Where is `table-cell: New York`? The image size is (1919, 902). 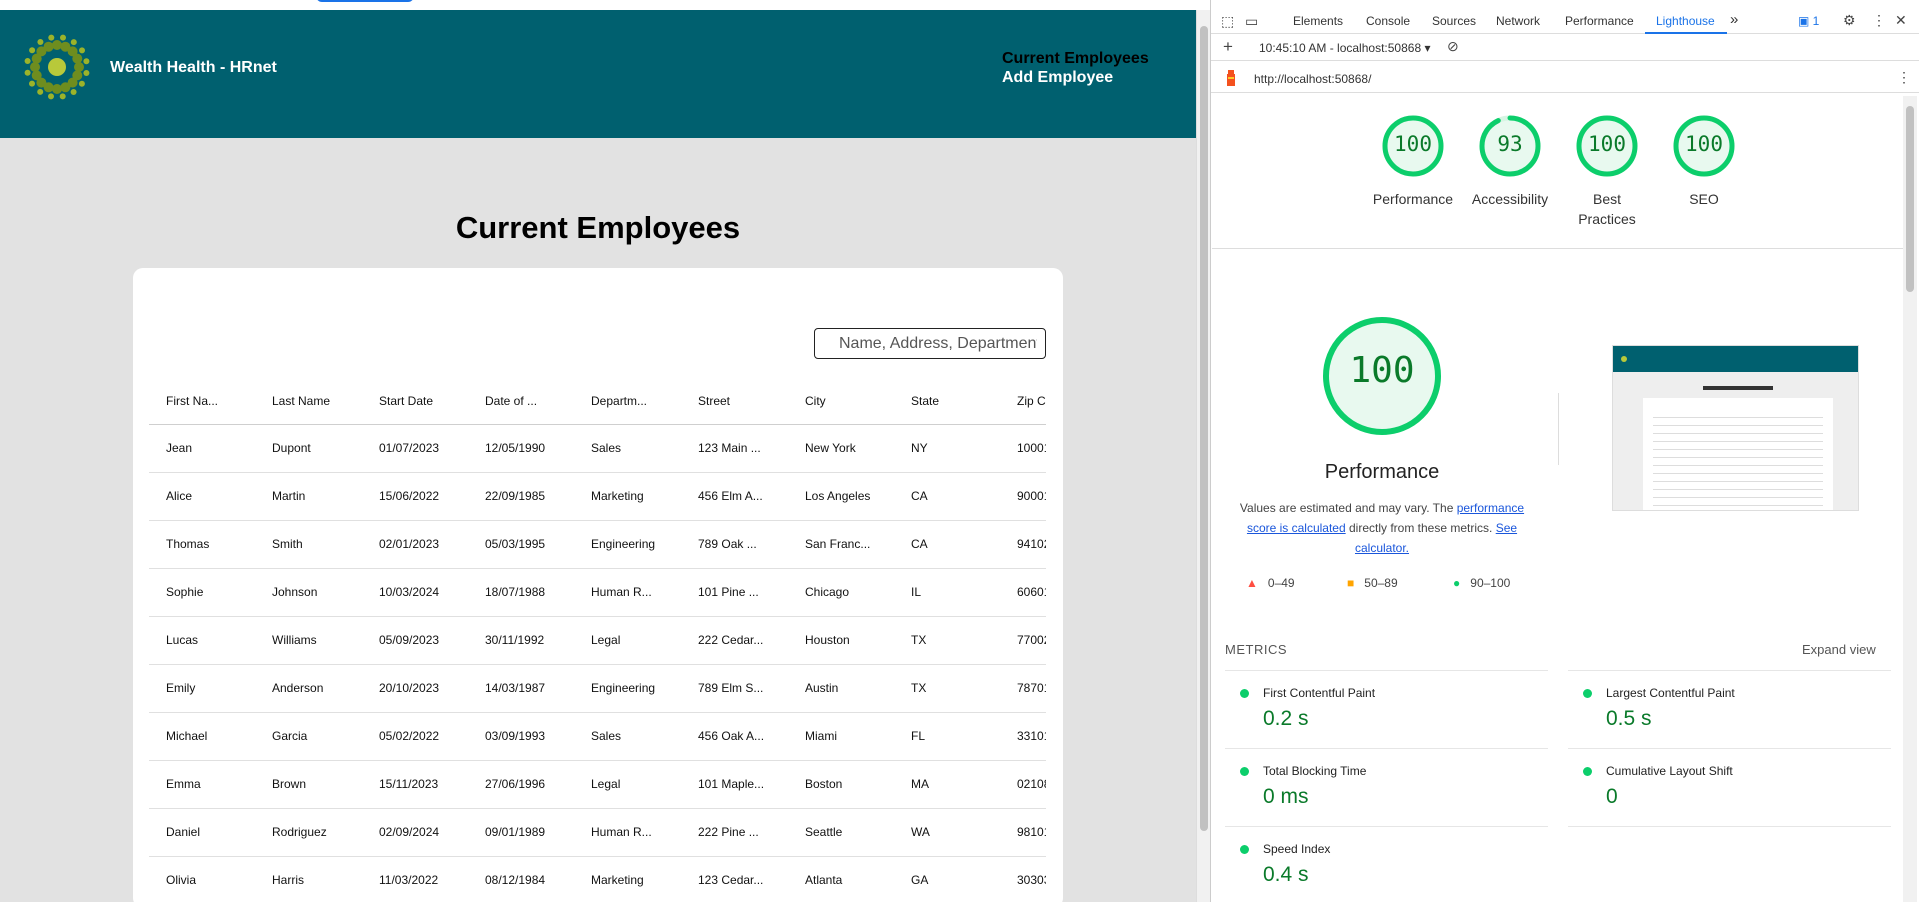 table-cell: New York is located at coordinates (841, 448).